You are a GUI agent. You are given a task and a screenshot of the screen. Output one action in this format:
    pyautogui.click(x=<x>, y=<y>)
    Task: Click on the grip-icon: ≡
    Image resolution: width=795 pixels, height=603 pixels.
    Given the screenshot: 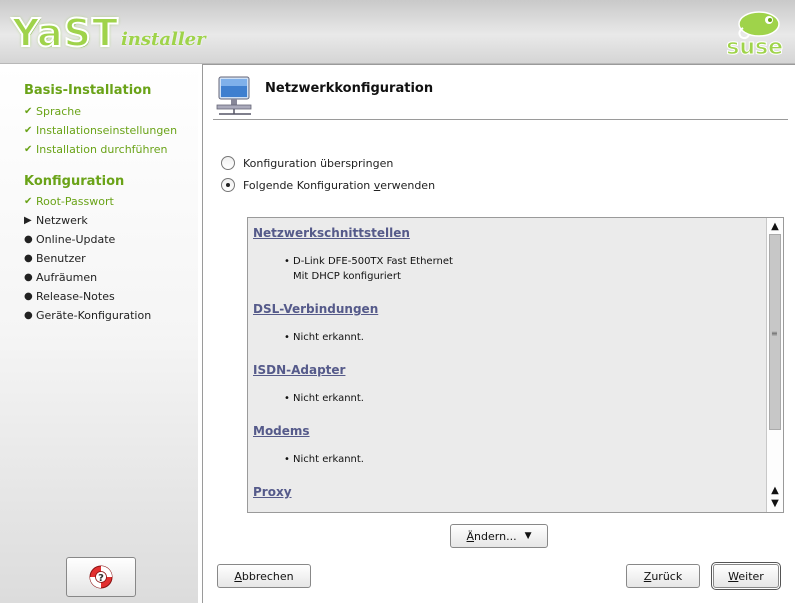 What is the action you would take?
    pyautogui.click(x=774, y=333)
    